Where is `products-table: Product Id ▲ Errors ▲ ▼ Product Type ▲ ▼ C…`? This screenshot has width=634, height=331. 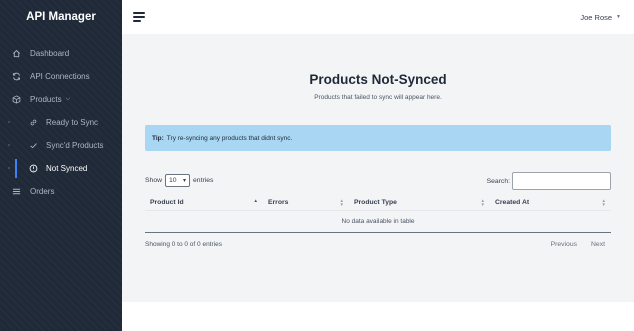 products-table: Product Id ▲ Errors ▲ ▼ Product Type ▲ ▼ C… is located at coordinates (378, 214).